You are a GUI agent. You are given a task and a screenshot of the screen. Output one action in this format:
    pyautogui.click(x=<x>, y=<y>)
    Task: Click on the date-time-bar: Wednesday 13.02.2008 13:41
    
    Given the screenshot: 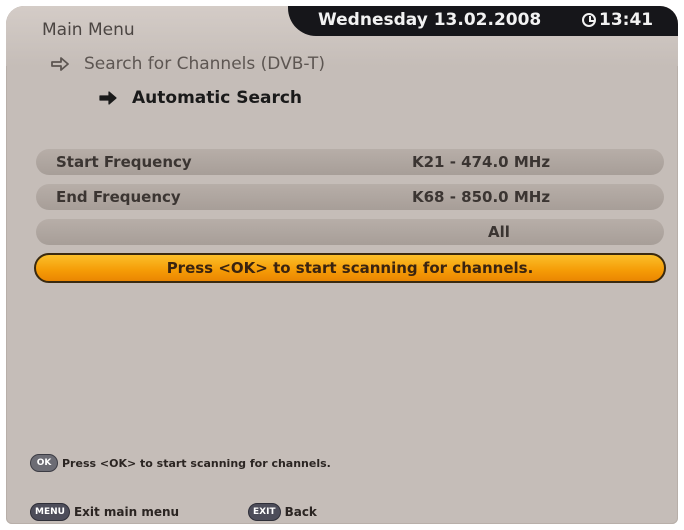 What is the action you would take?
    pyautogui.click(x=483, y=21)
    